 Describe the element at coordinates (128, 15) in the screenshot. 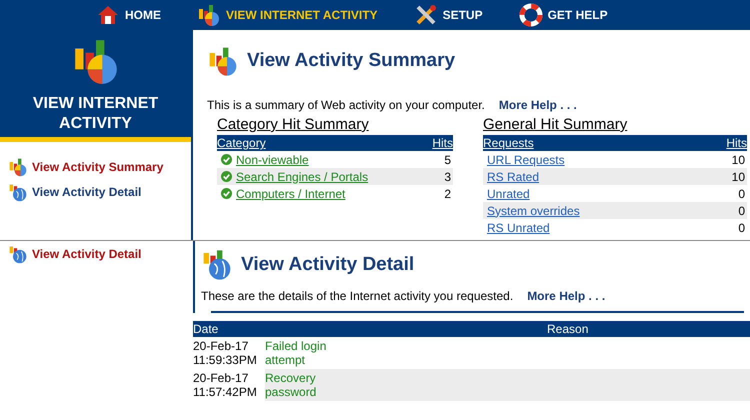

I see `nav-link: HOME` at that location.